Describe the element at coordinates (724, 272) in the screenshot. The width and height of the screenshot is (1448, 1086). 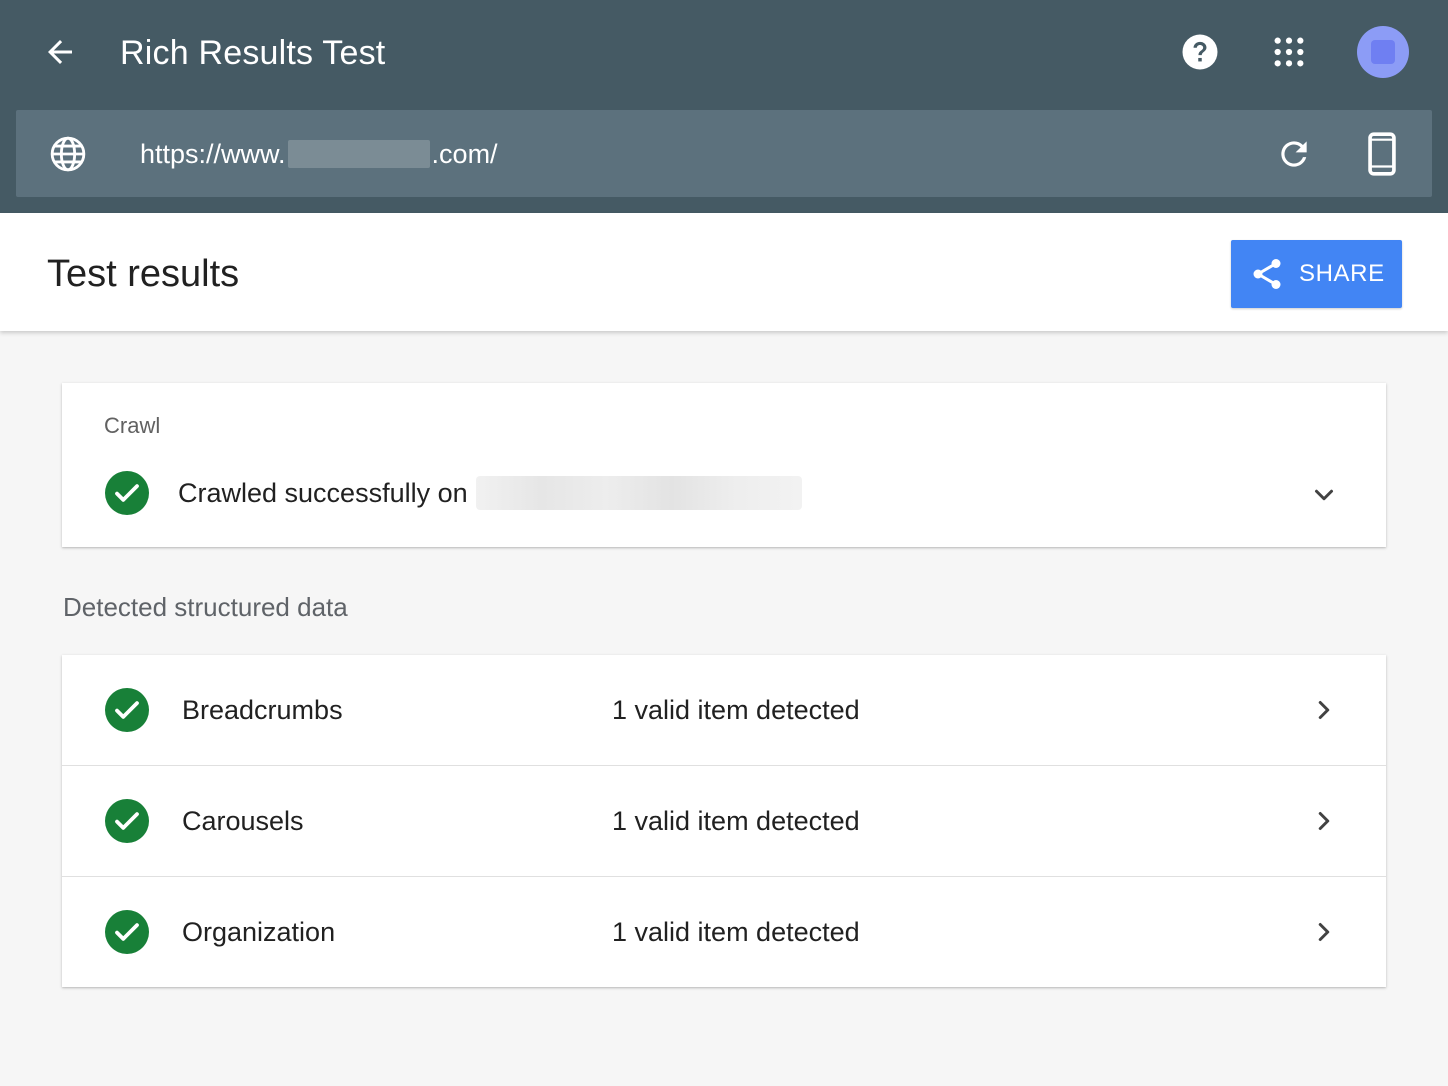
I see `results-header: Test results SHARE` at that location.